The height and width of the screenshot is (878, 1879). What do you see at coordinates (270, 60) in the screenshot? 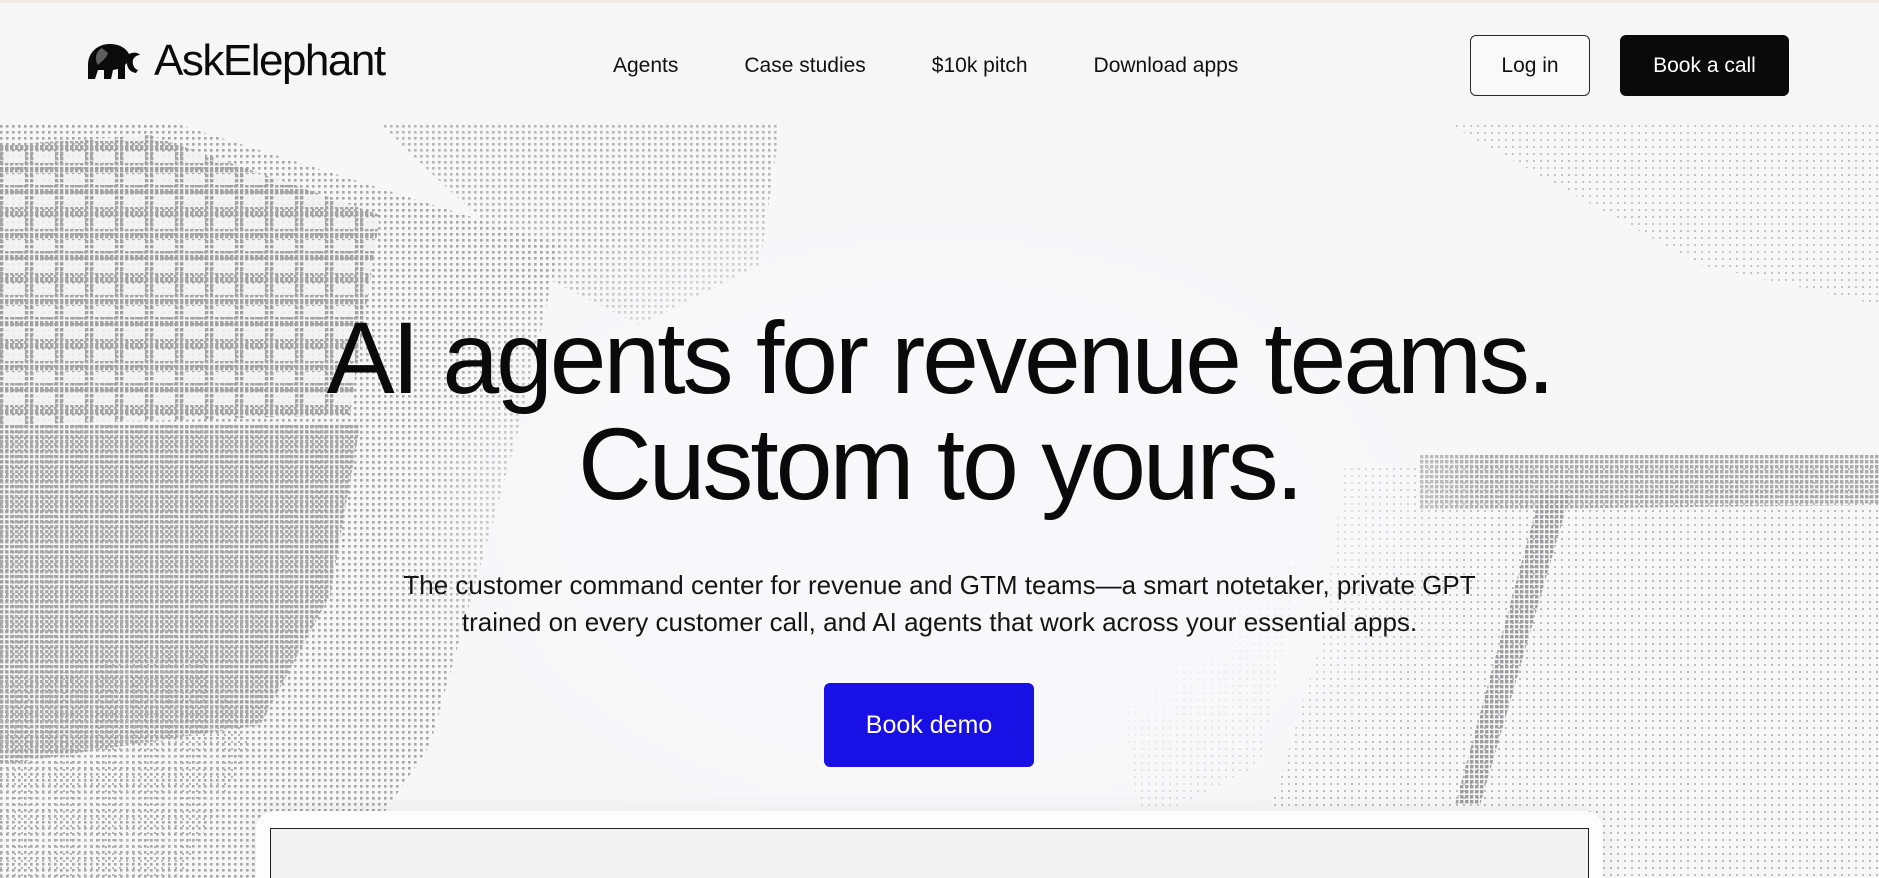
I see `brand-name: AskElephant` at bounding box center [270, 60].